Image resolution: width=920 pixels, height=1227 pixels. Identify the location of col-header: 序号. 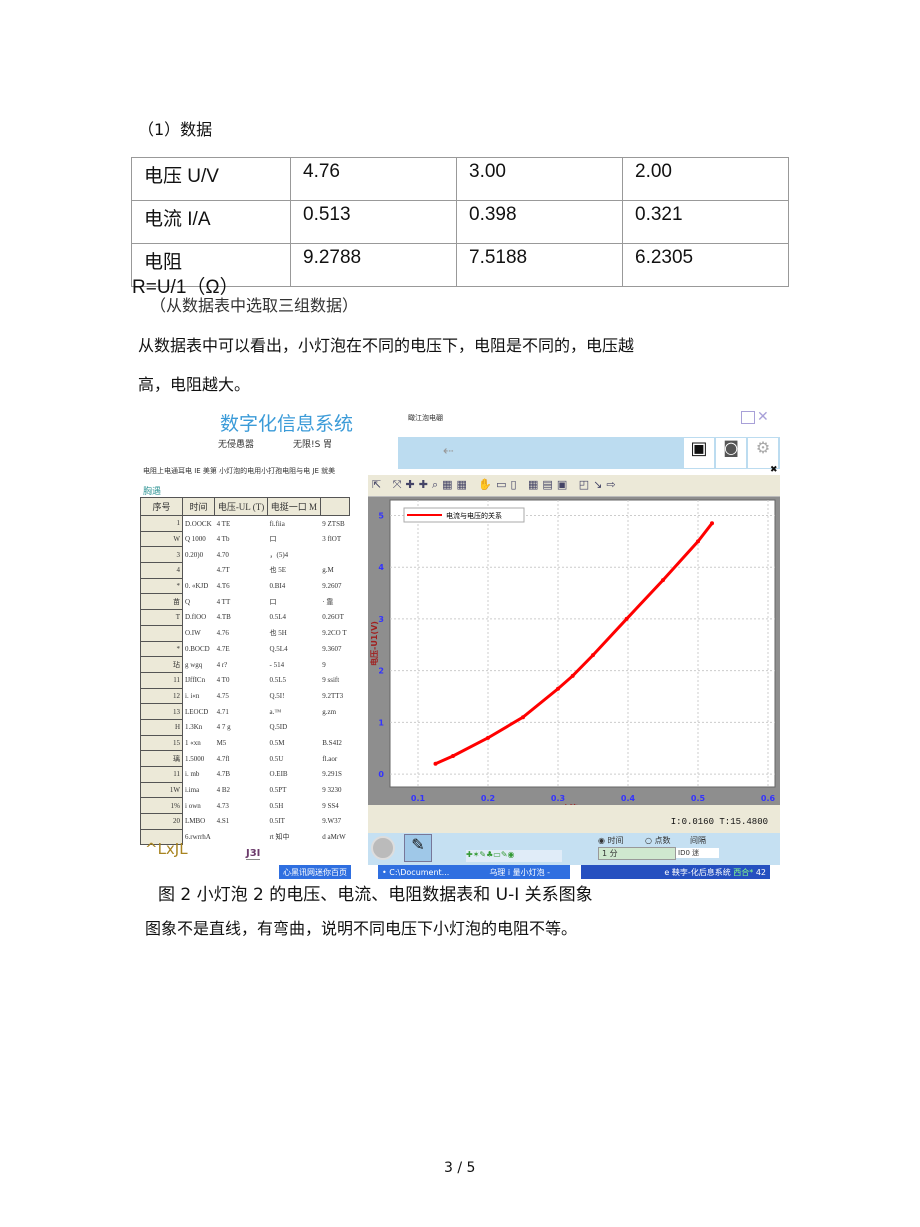
(161, 506).